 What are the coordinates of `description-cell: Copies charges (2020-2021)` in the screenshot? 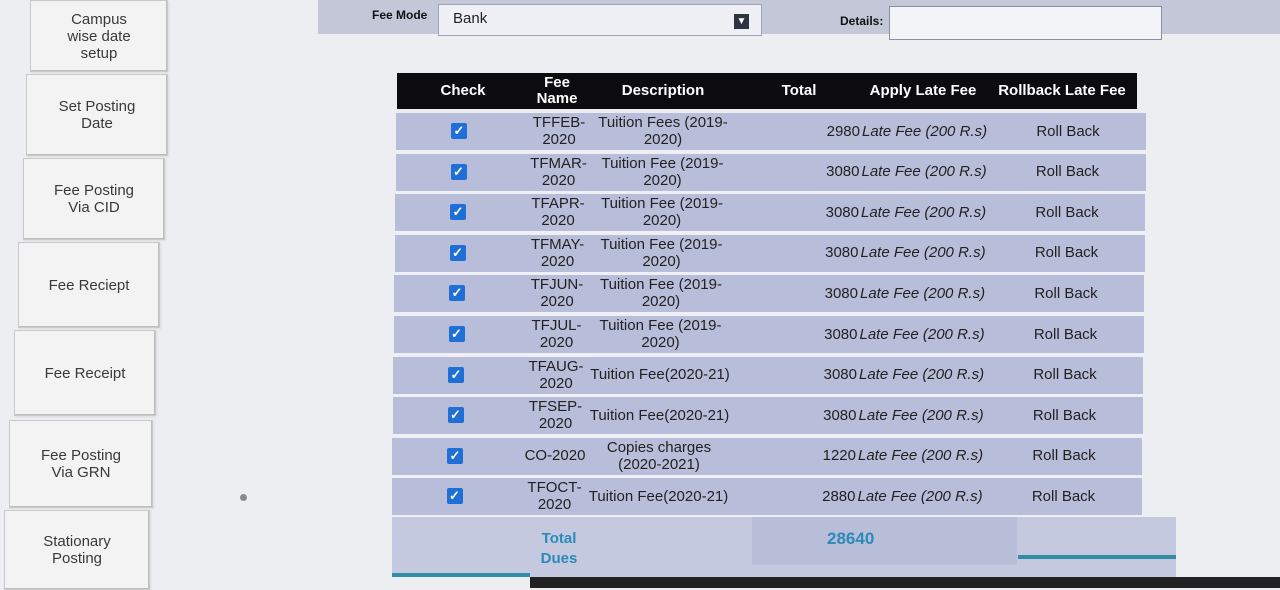 It's located at (659, 455).